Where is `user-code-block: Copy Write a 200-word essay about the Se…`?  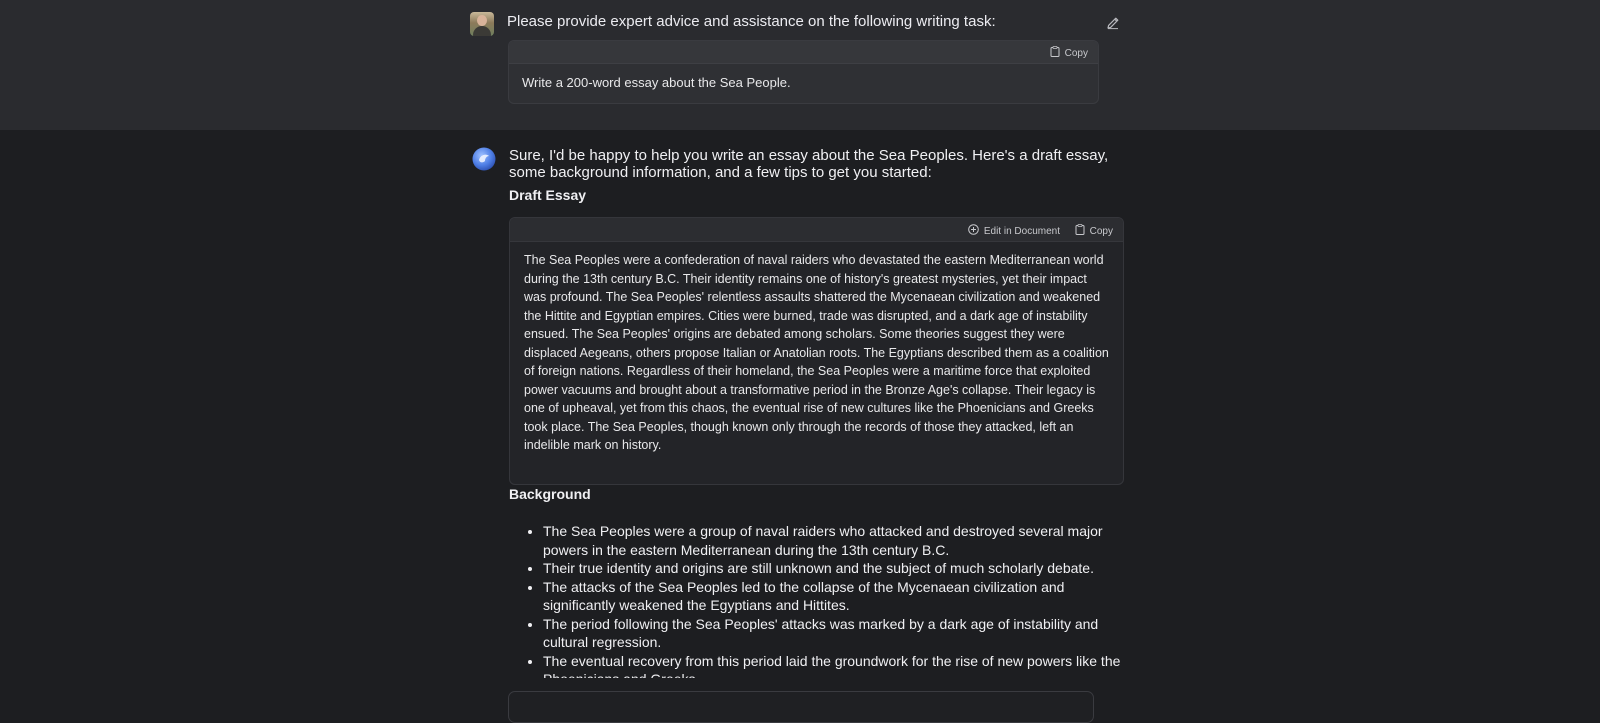
user-code-block: Copy Write a 200-word essay about the Se… is located at coordinates (803, 72).